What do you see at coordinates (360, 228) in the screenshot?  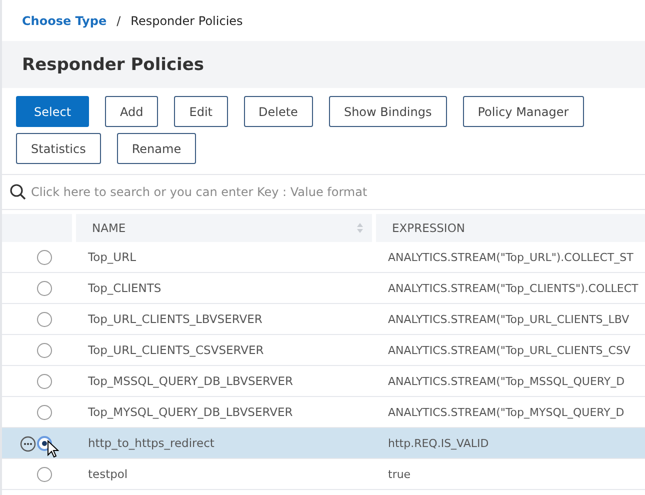 I see `sort-icon` at bounding box center [360, 228].